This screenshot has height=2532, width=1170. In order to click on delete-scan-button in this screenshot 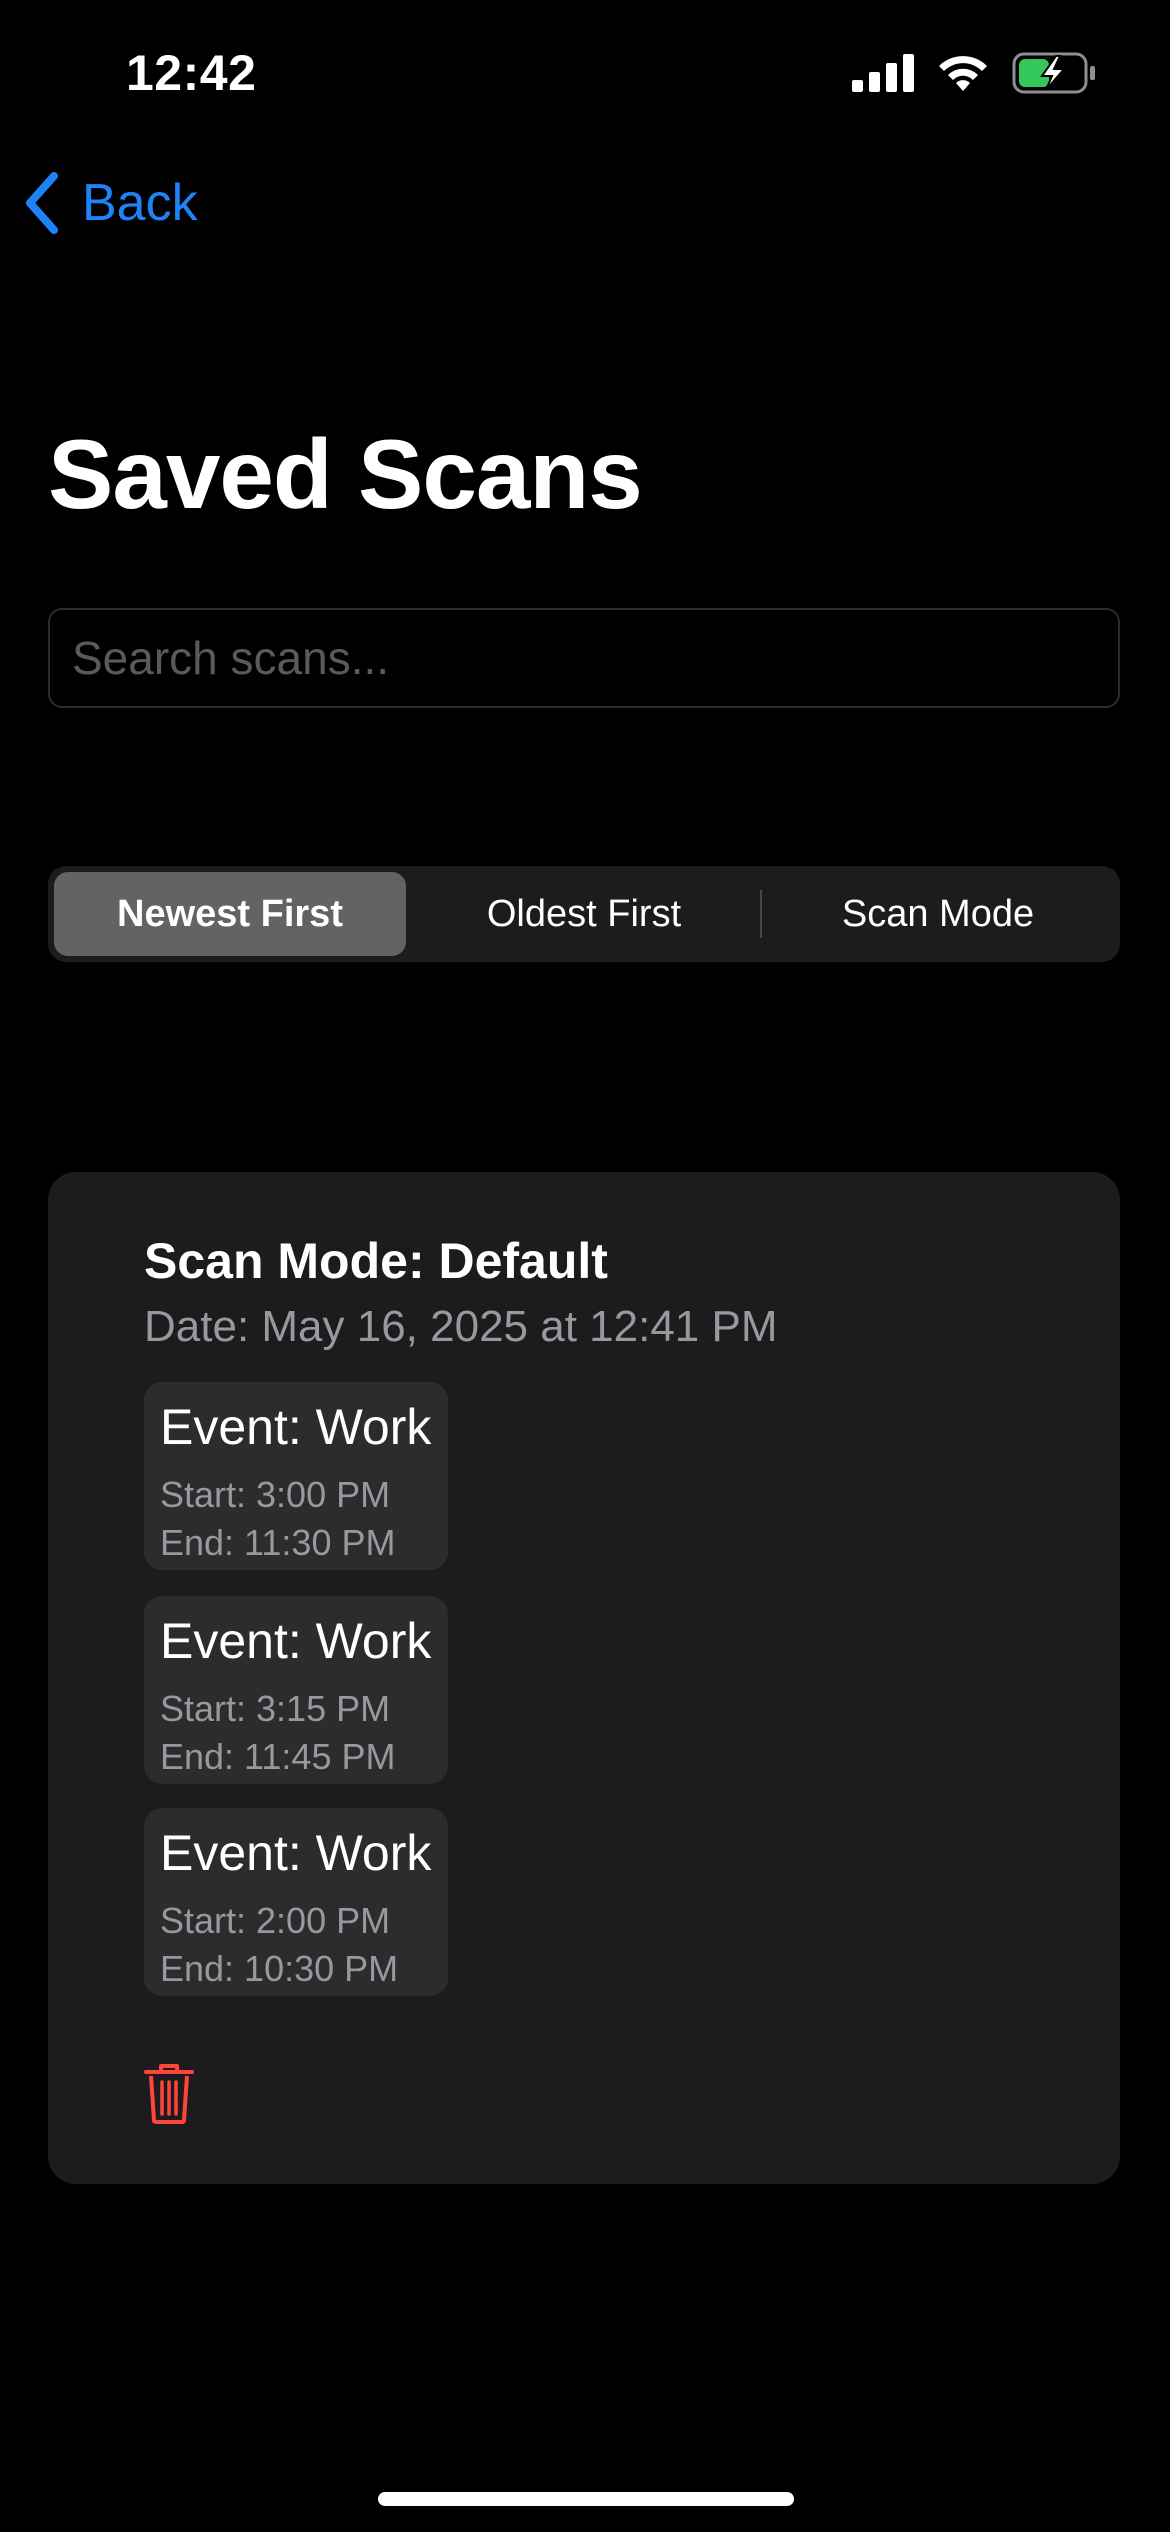, I will do `click(169, 2096)`.